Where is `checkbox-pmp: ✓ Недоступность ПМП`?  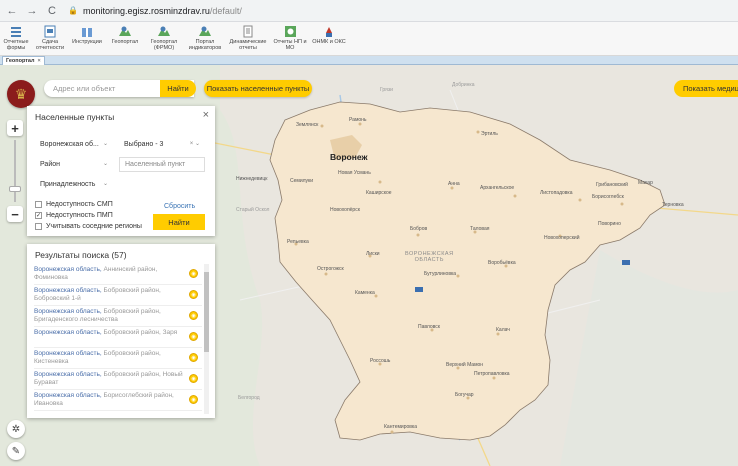
checkbox-pmp: ✓ Недоступность ПМП is located at coordinates (74, 215).